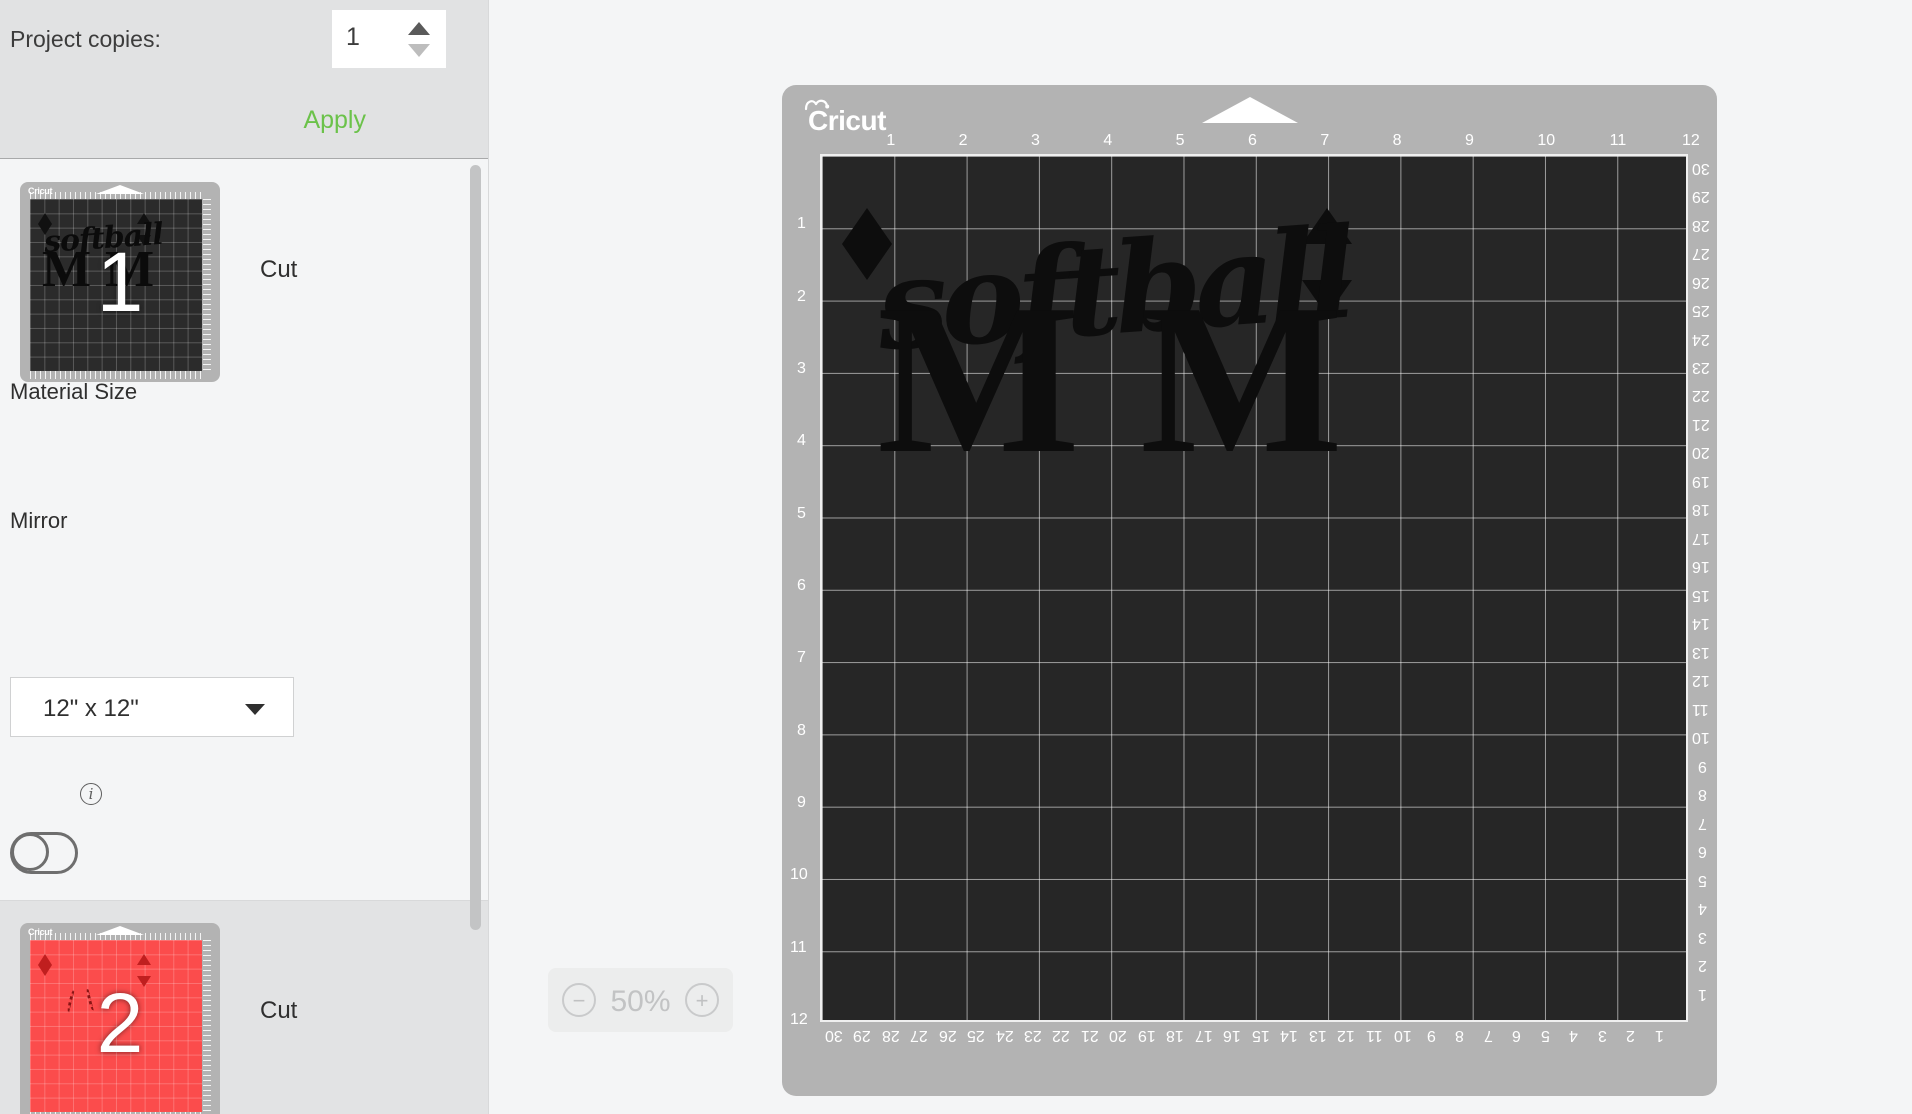 This screenshot has height=1114, width=1912. I want to click on sidebar-scrollbar-thumb, so click(475, 547).